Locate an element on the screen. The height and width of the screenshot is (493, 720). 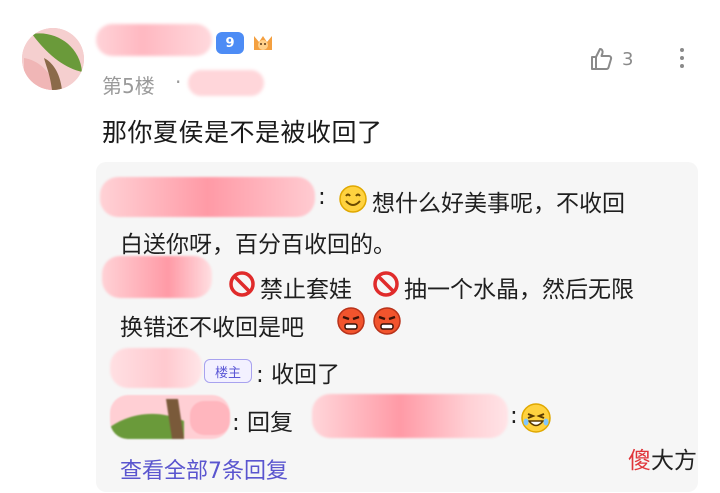
timestamp-blurred is located at coordinates (226, 83).